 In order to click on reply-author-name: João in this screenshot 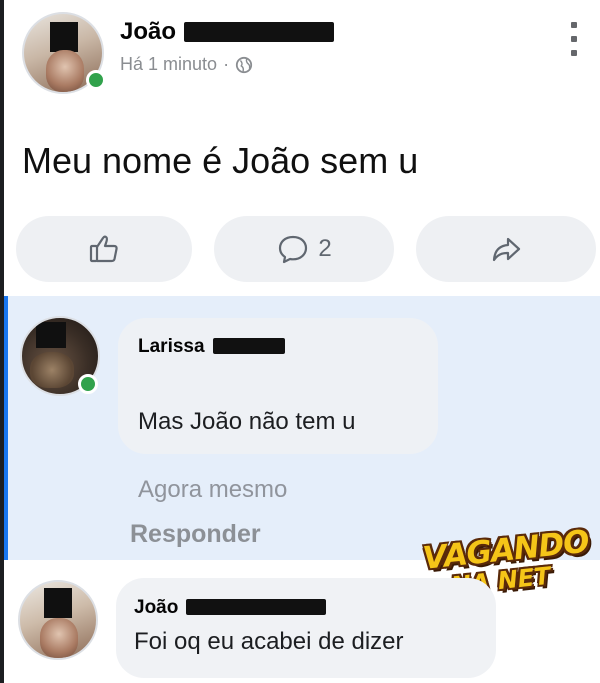, I will do `click(230, 608)`.